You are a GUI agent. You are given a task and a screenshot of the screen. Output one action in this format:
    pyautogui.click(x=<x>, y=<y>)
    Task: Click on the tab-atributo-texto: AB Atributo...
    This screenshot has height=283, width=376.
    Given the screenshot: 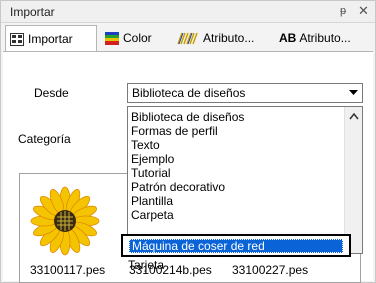 What is the action you would take?
    pyautogui.click(x=324, y=38)
    